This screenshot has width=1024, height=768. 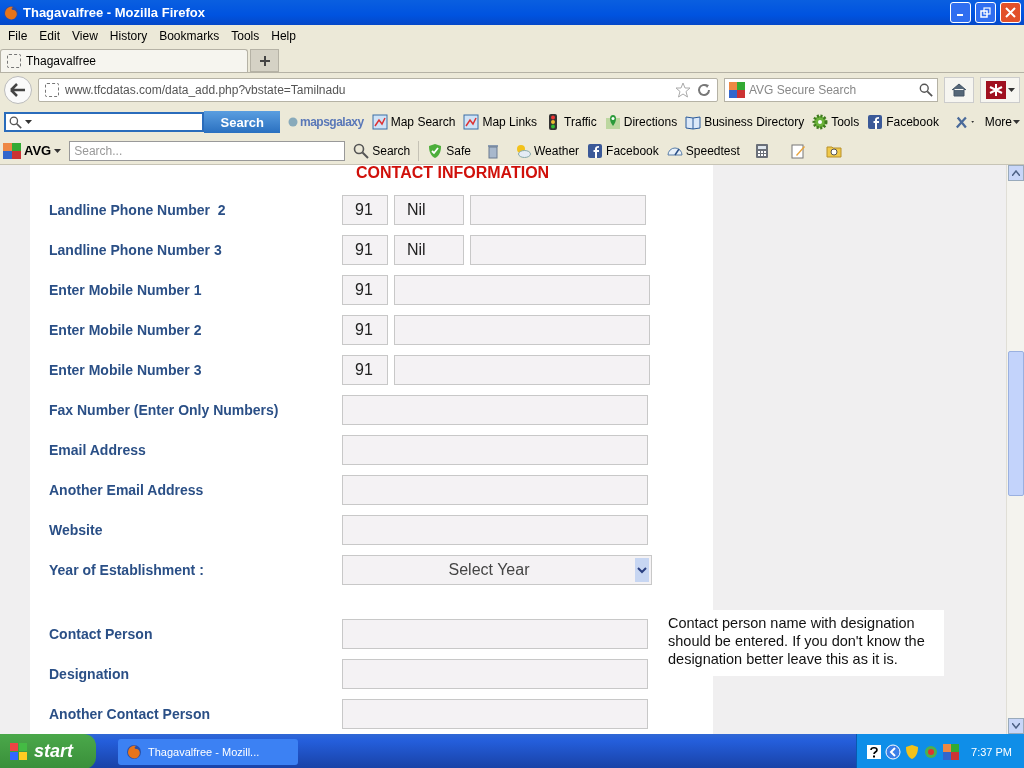 I want to click on toolbar-link: Traffic, so click(x=571, y=122).